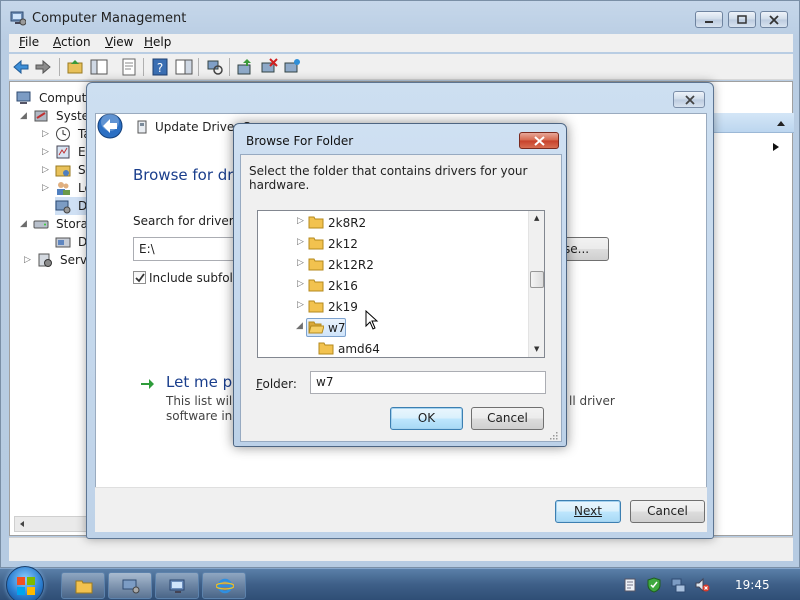 The height and width of the screenshot is (600, 800). Describe the element at coordinates (41, 224) in the screenshot. I see `storage-icon` at that location.